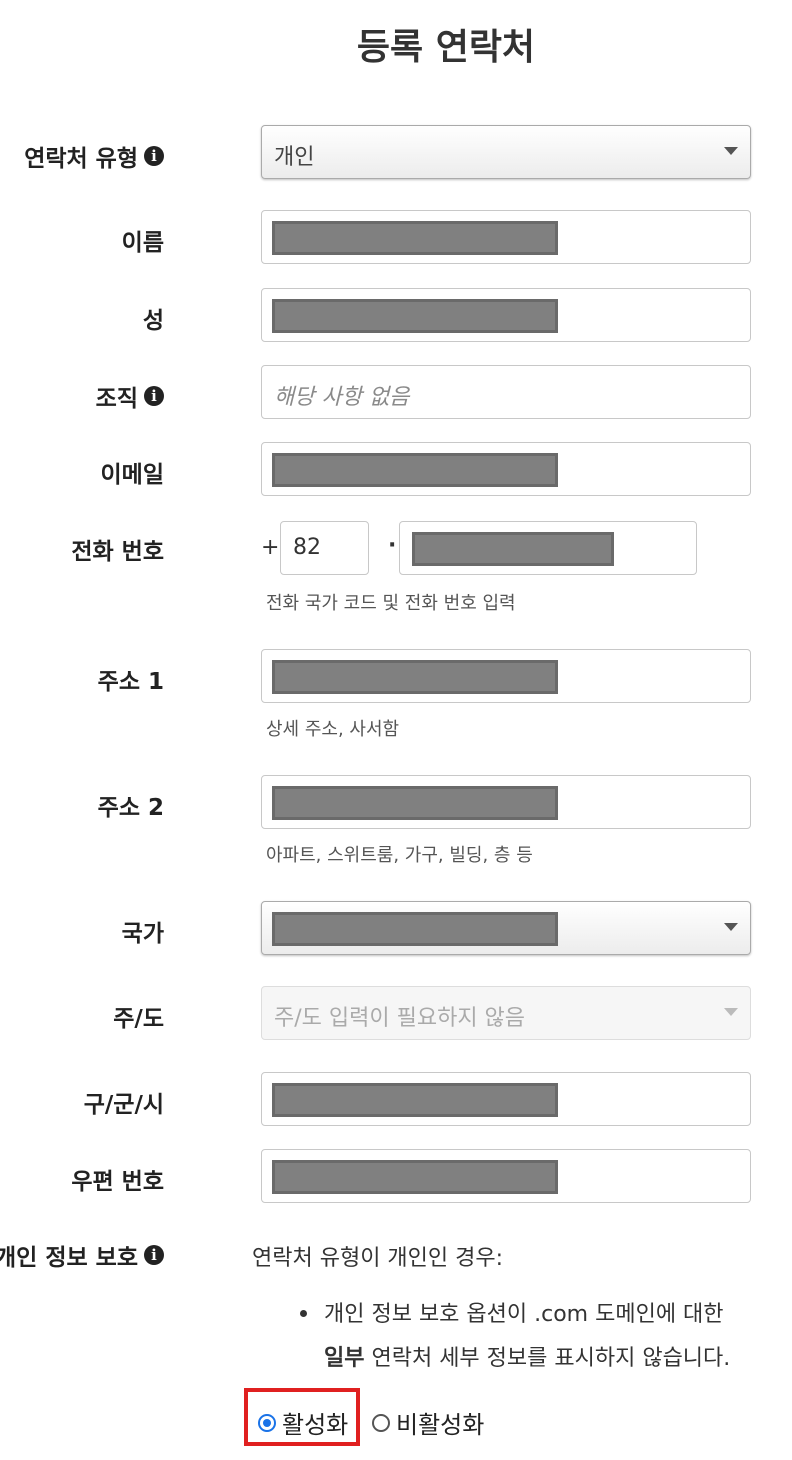 This screenshot has height=1460, width=792. I want to click on address2-input, so click(506, 802).